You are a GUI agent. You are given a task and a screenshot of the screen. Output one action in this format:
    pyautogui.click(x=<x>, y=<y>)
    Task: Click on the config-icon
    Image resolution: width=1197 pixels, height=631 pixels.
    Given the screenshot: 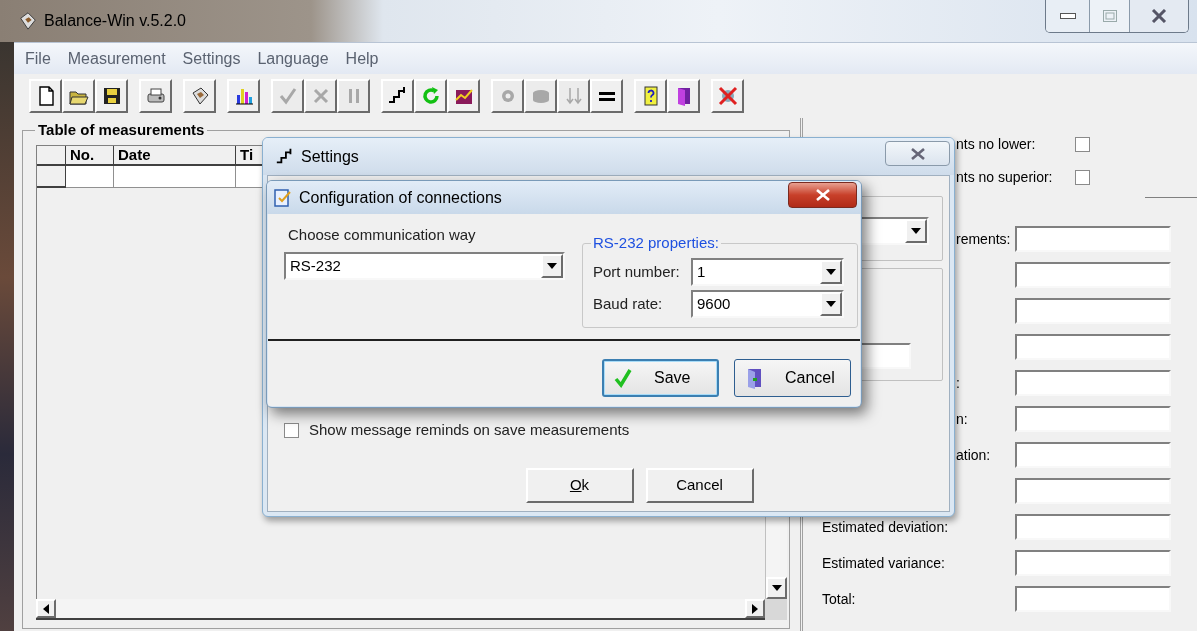 What is the action you would take?
    pyautogui.click(x=283, y=197)
    